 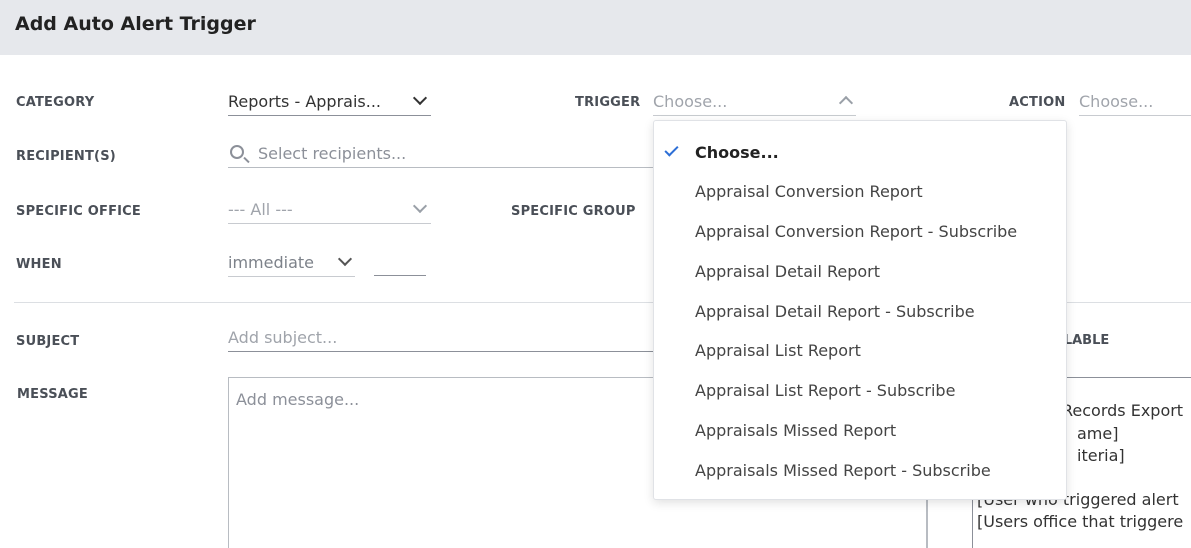 I want to click on modal-title: Add Auto Alert Trigger, so click(x=135, y=24).